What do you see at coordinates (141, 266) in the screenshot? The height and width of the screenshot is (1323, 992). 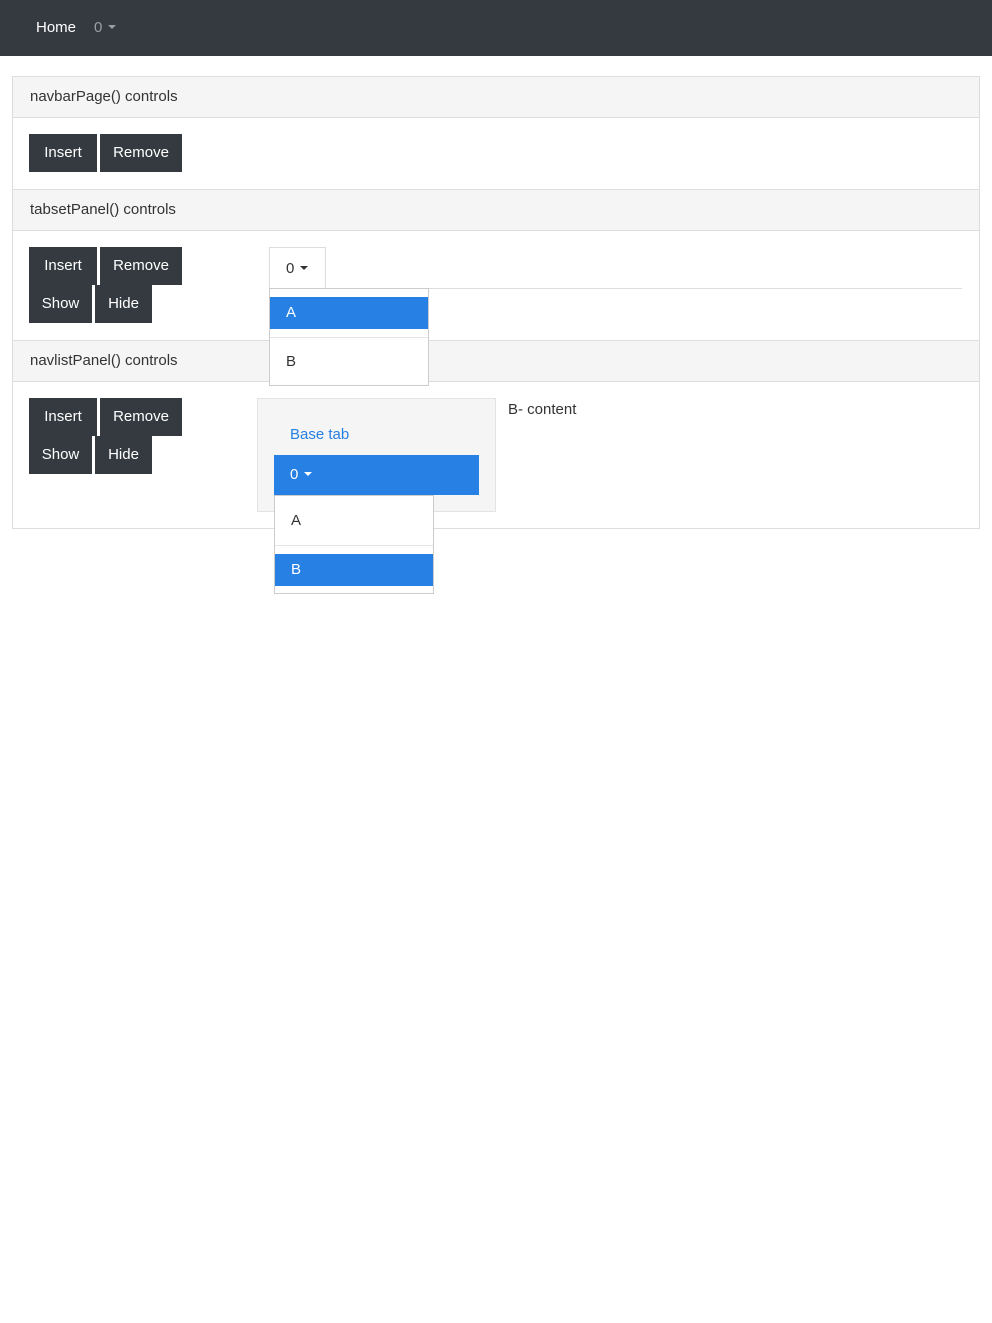 I see `tabset-remove-button: Remove` at bounding box center [141, 266].